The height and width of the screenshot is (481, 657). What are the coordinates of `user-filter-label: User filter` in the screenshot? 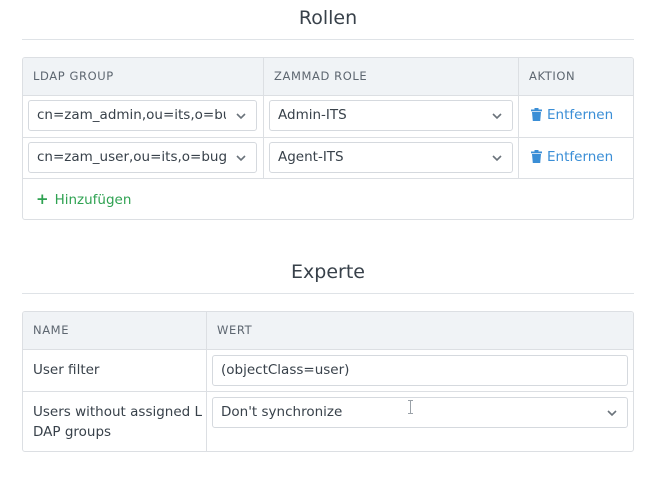 It's located at (66, 370).